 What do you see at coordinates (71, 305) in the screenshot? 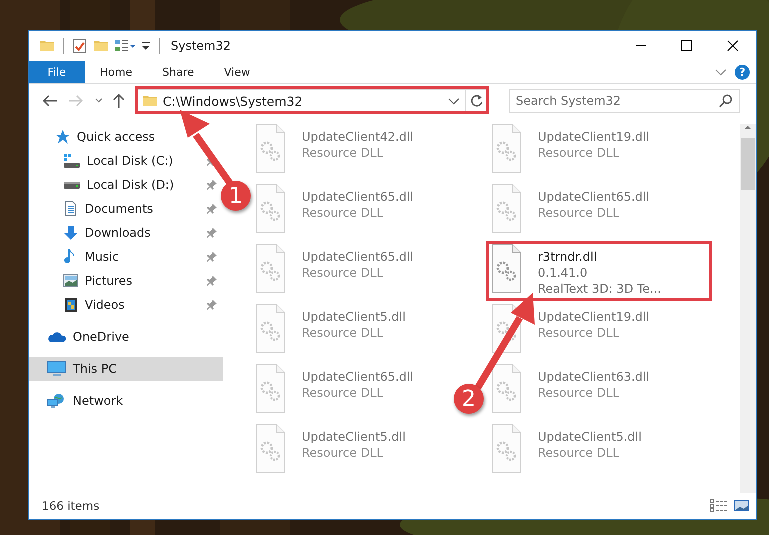
I see `film-icon` at bounding box center [71, 305].